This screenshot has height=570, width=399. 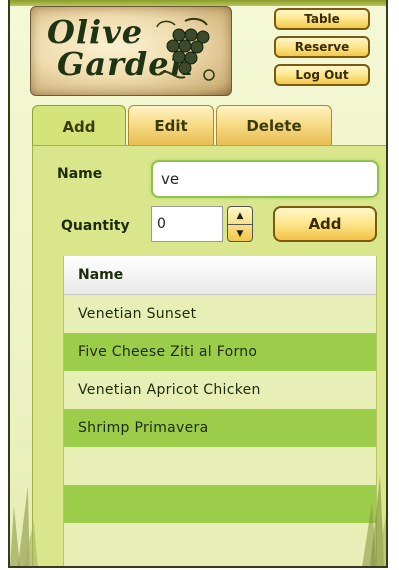 What do you see at coordinates (187, 224) in the screenshot?
I see `quantity-input` at bounding box center [187, 224].